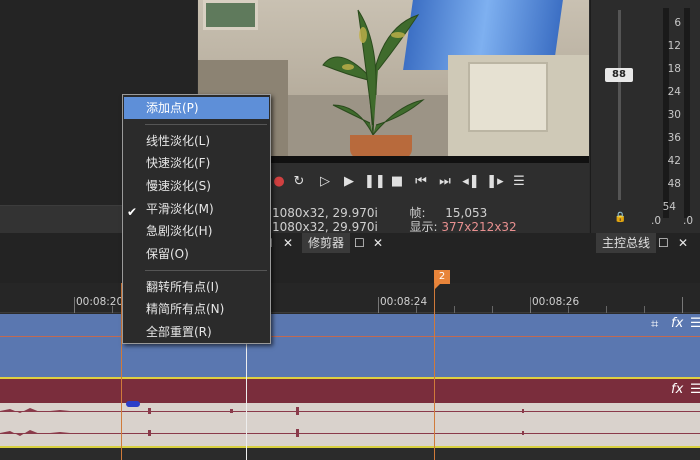 The height and width of the screenshot is (460, 700). Describe the element at coordinates (279, 182) in the screenshot. I see `record-icon: ●` at that location.